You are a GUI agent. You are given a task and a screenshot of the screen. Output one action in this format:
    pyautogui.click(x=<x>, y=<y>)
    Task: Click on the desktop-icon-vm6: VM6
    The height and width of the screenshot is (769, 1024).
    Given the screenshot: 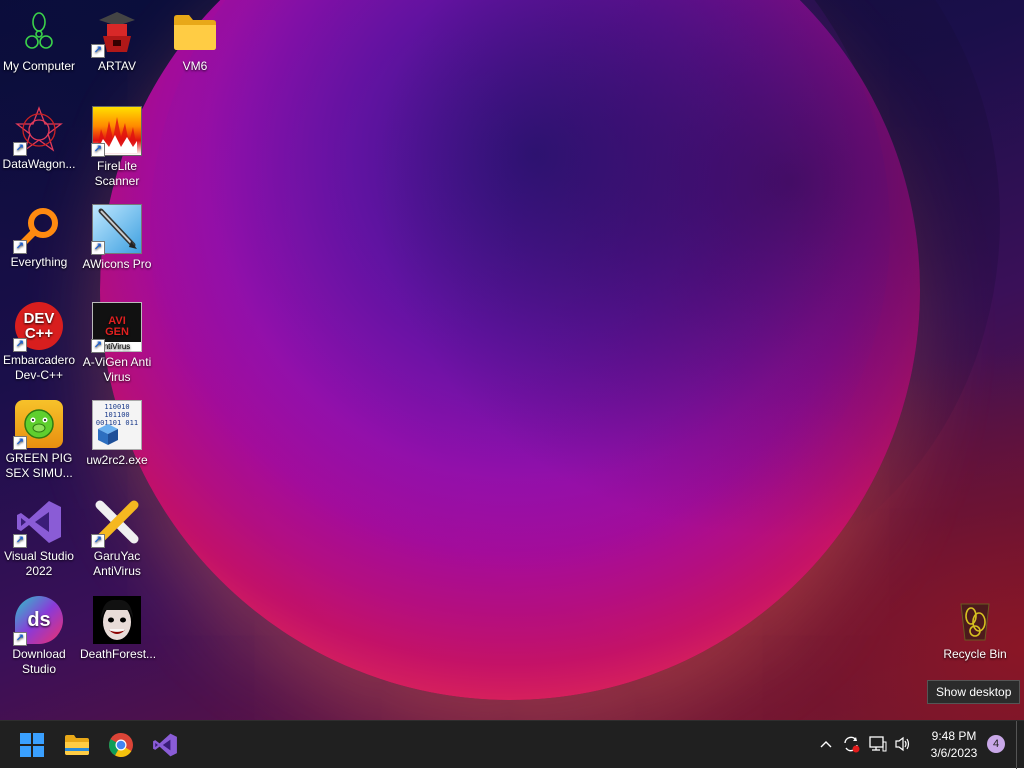 What is the action you would take?
    pyautogui.click(x=195, y=37)
    